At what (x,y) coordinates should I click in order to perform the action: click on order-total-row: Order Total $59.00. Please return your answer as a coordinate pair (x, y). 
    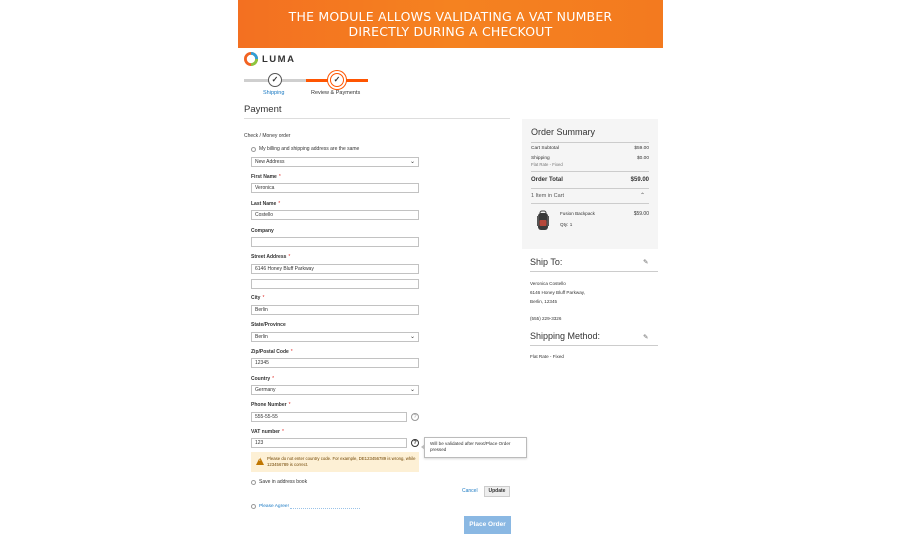
    Looking at the image, I should click on (590, 180).